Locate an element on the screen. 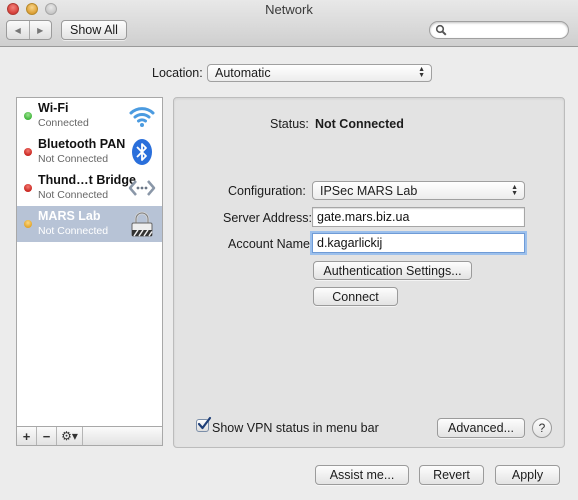 This screenshot has height=500, width=578. show-vpn-status-checkbox is located at coordinates (204, 424).